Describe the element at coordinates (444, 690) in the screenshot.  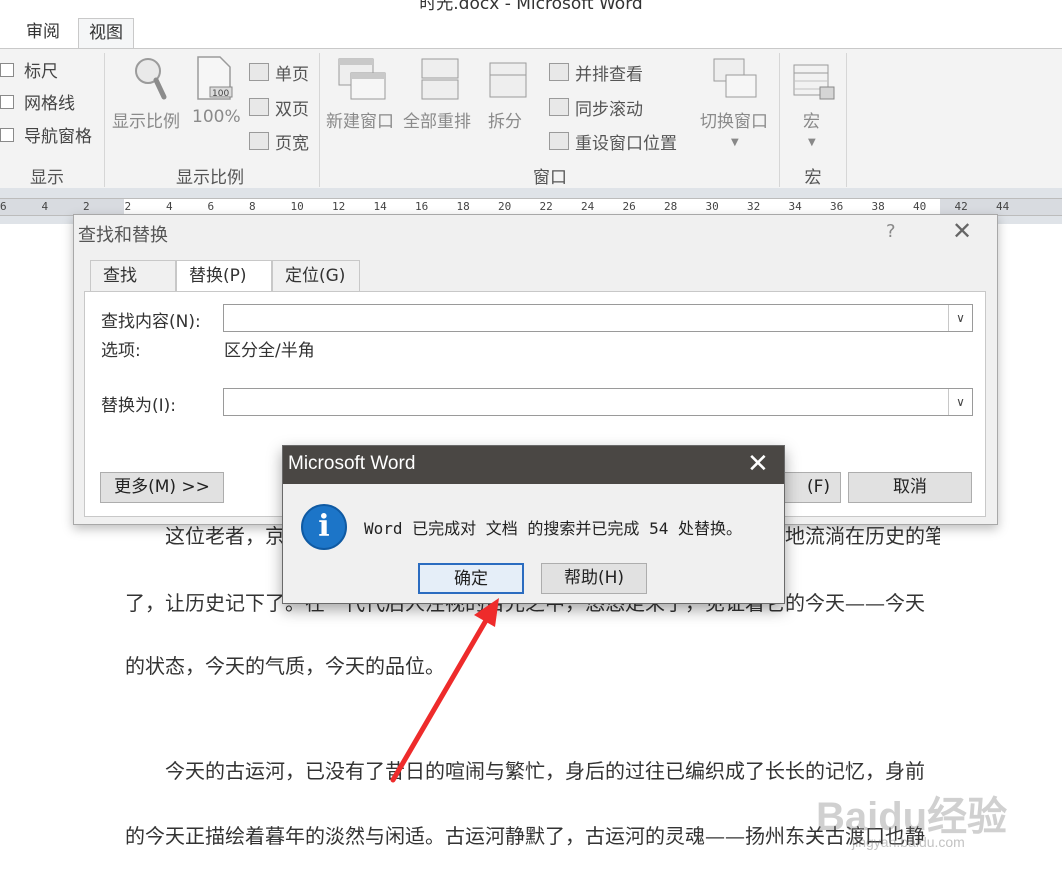
I see `annotation-arrow` at that location.